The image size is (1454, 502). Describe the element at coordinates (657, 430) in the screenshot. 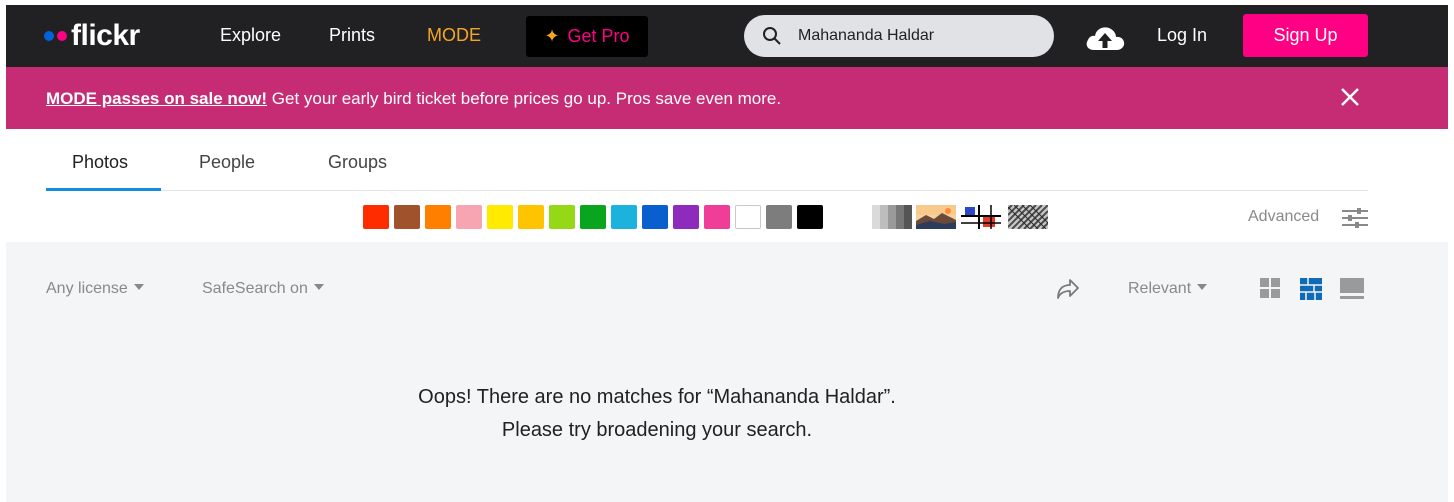

I see `no-results-hint: Please try broadening your search.` at that location.